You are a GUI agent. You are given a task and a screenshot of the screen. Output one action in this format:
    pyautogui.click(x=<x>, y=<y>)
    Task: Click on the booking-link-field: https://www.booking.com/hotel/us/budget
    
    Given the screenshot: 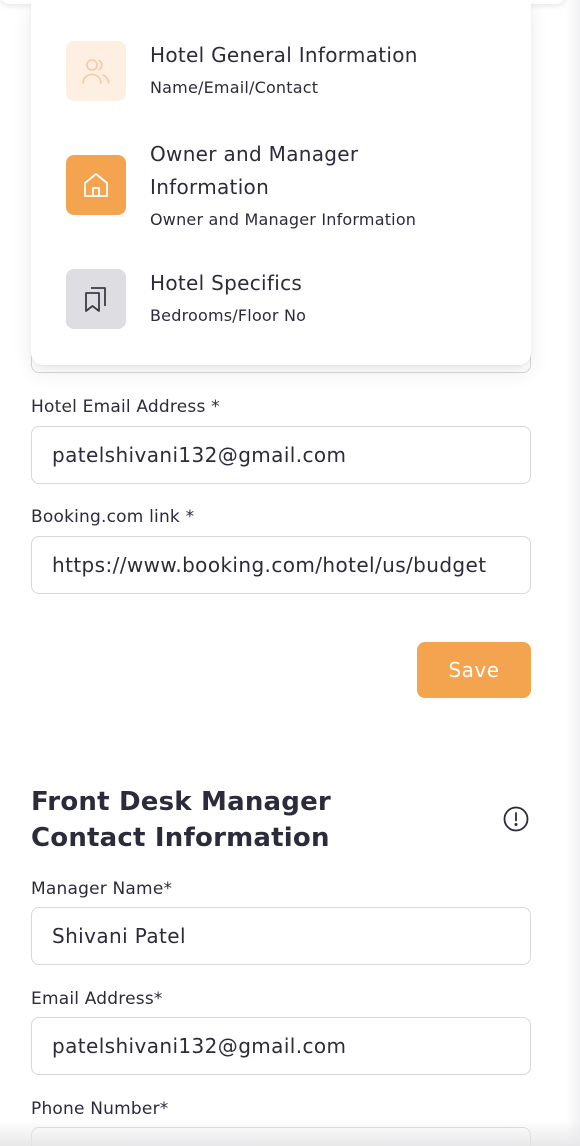 What is the action you would take?
    pyautogui.click(x=281, y=565)
    